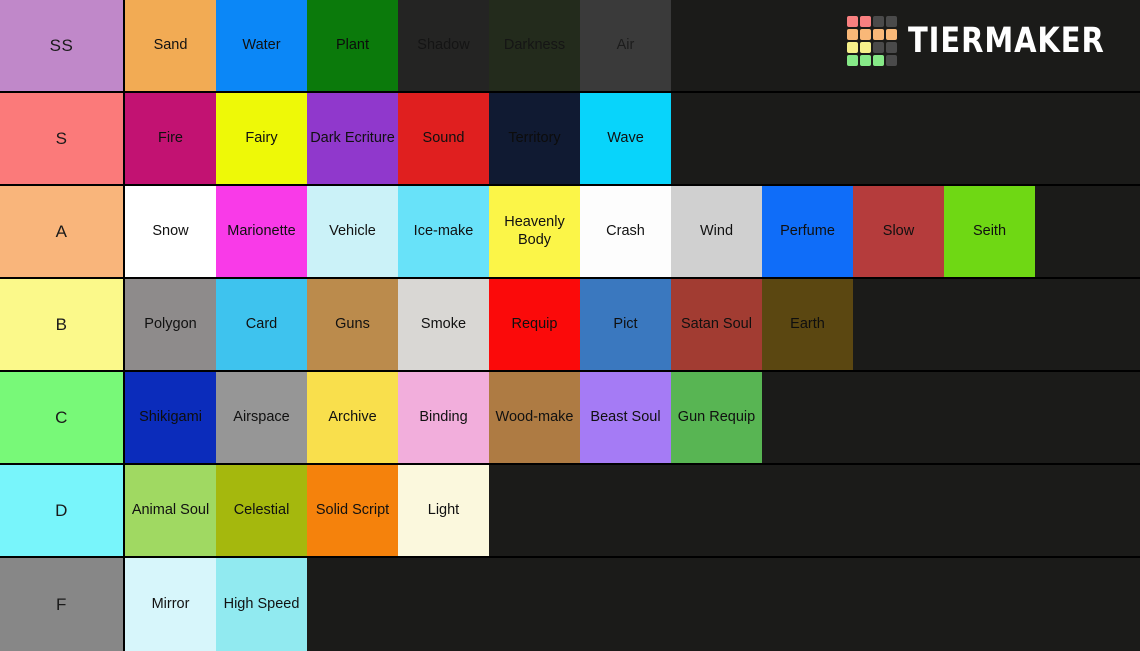 Image resolution: width=1140 pixels, height=651 pixels. I want to click on tier-item: Pict, so click(625, 324).